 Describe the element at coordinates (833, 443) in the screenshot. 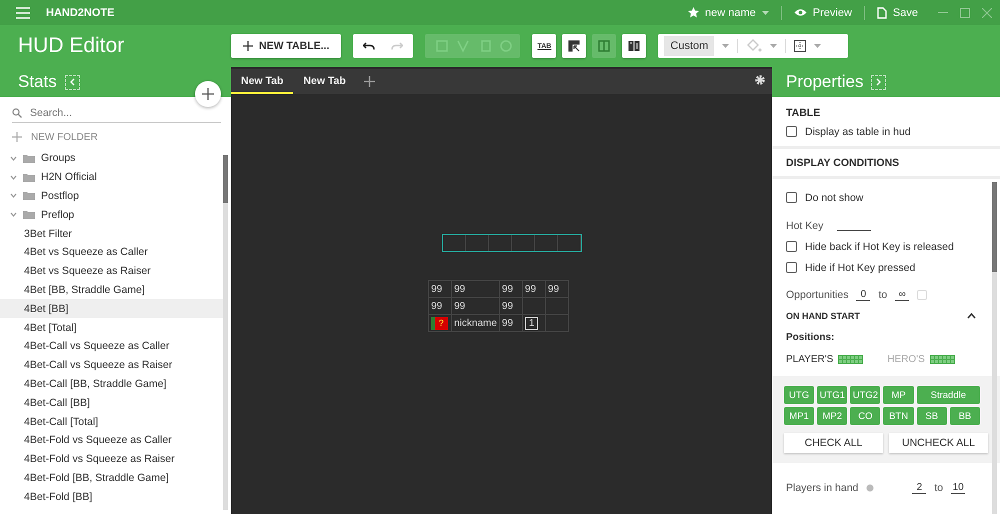

I see `check-all-button: CHECK ALL` at that location.